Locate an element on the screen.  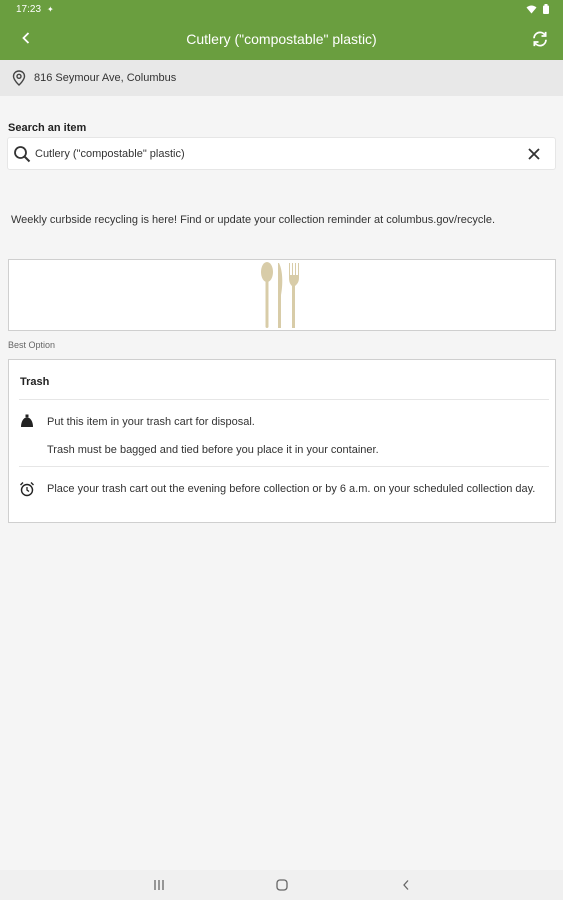
trash-bag-icon is located at coordinates (27, 421).